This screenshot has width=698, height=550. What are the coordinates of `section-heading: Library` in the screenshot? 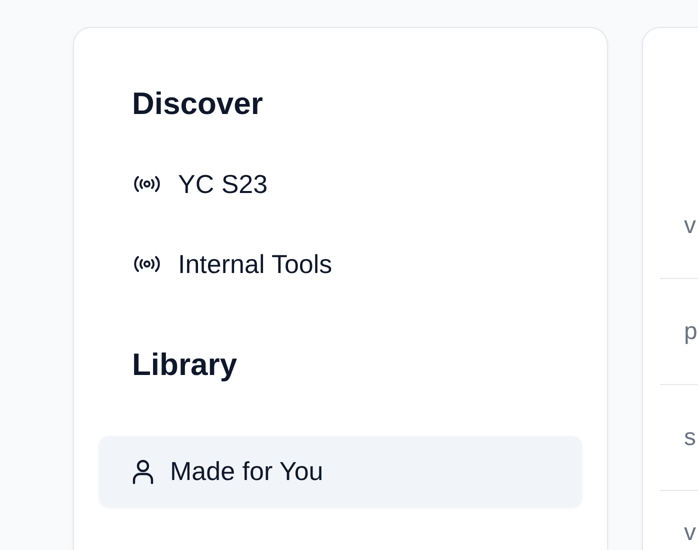 It's located at (185, 365).